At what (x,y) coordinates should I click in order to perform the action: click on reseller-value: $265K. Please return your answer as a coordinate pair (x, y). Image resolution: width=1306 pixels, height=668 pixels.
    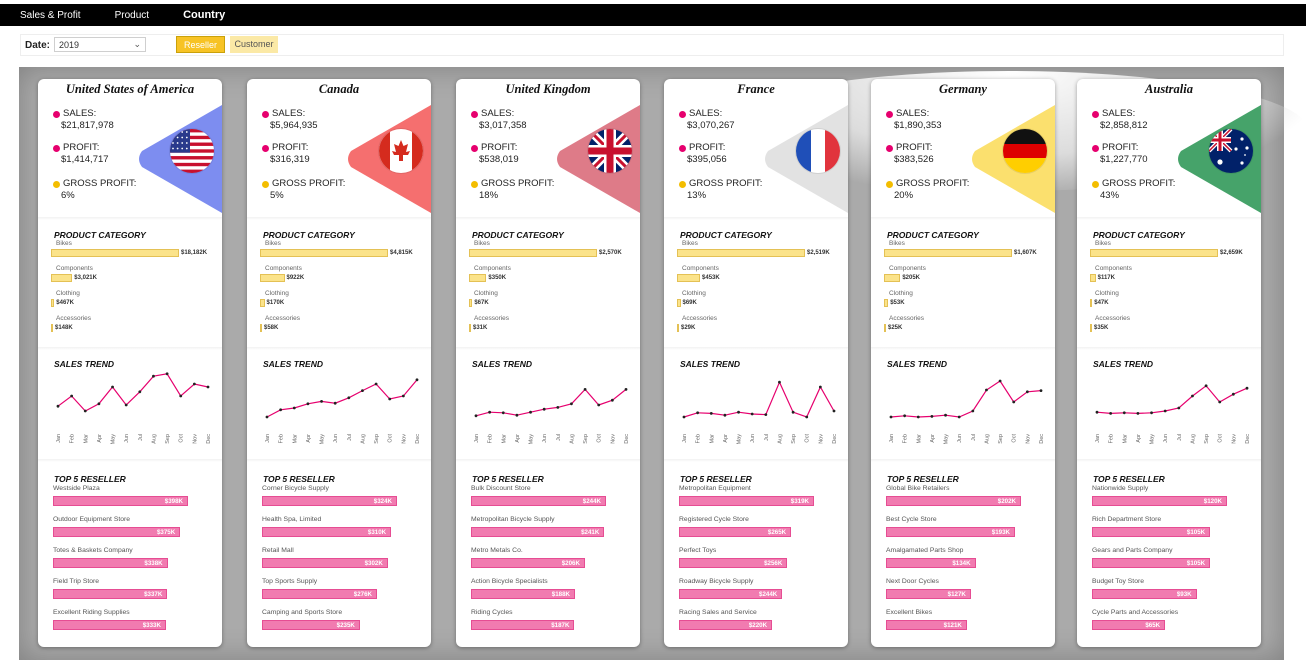
    Looking at the image, I should click on (777, 532).